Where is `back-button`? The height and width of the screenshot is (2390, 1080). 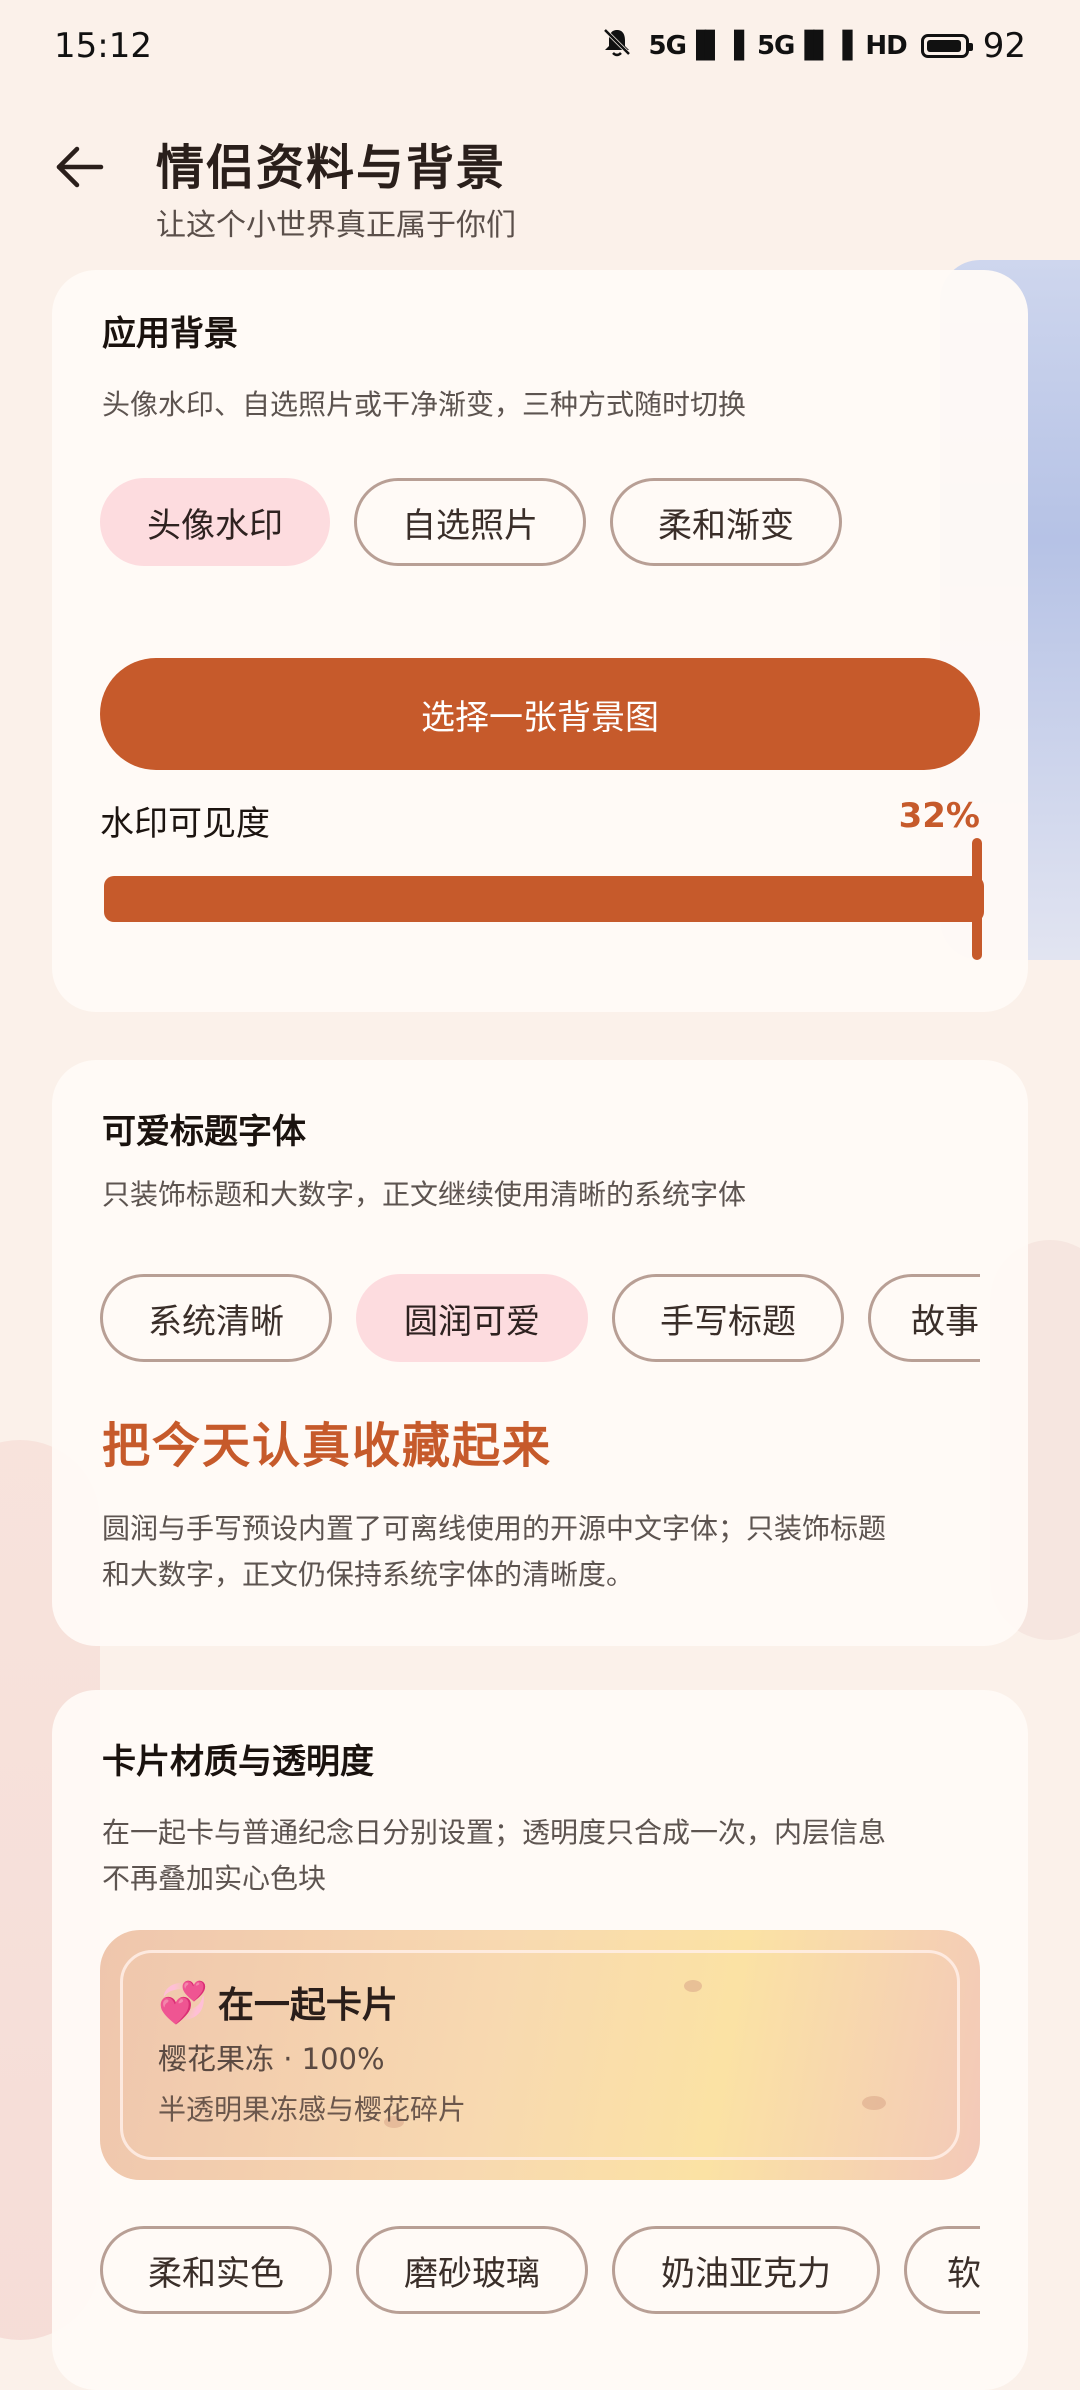
back-button is located at coordinates (79, 167).